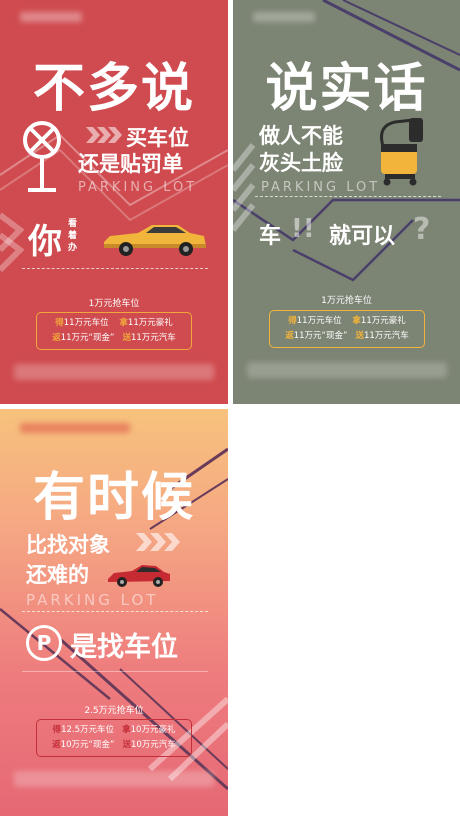  I want to click on offer-row: 得12.5万元车位 拿10万元豪礼, so click(114, 730).